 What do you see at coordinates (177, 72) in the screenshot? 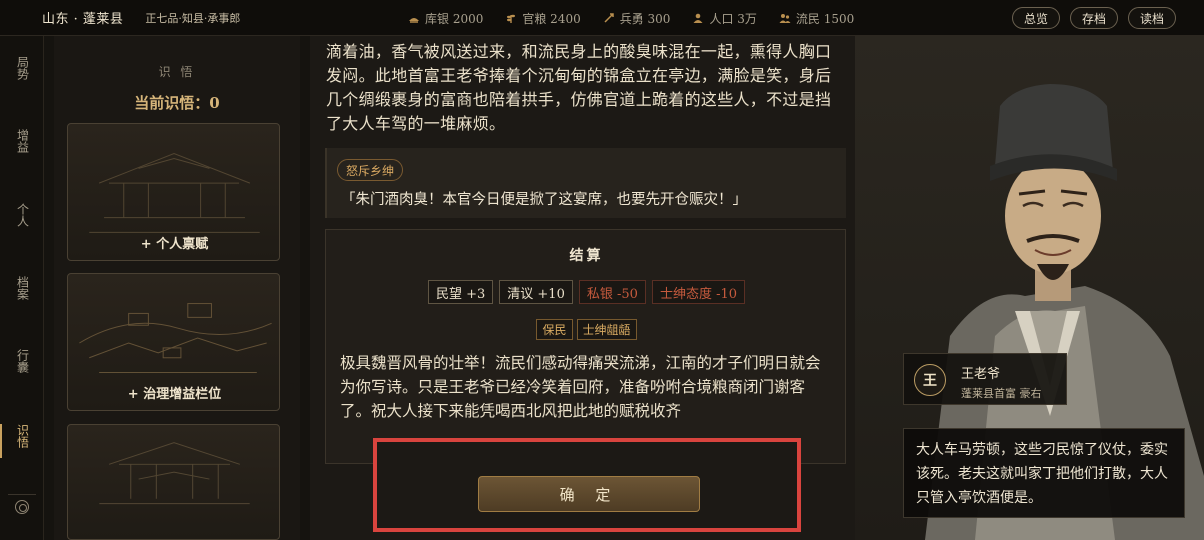
I see `wisdom-caption: 识 悟` at bounding box center [177, 72].